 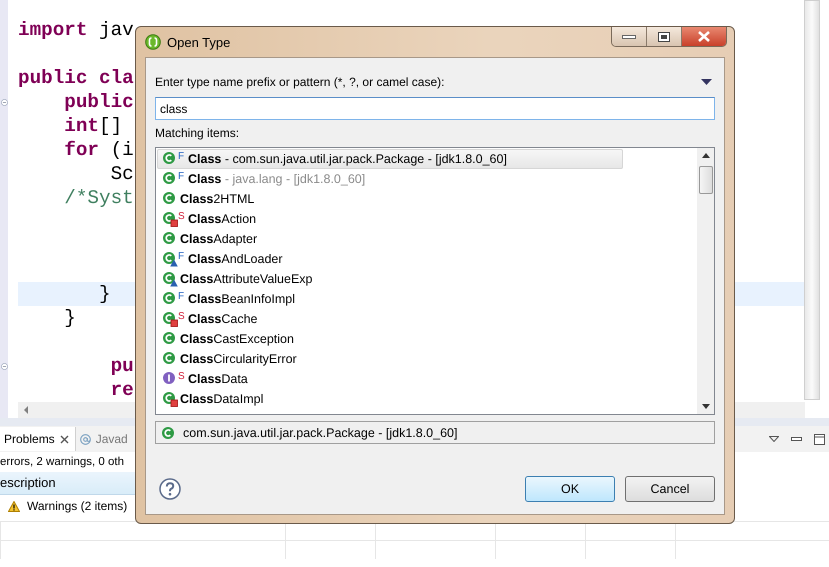 What do you see at coordinates (14, 506) in the screenshot?
I see `warning-icon` at bounding box center [14, 506].